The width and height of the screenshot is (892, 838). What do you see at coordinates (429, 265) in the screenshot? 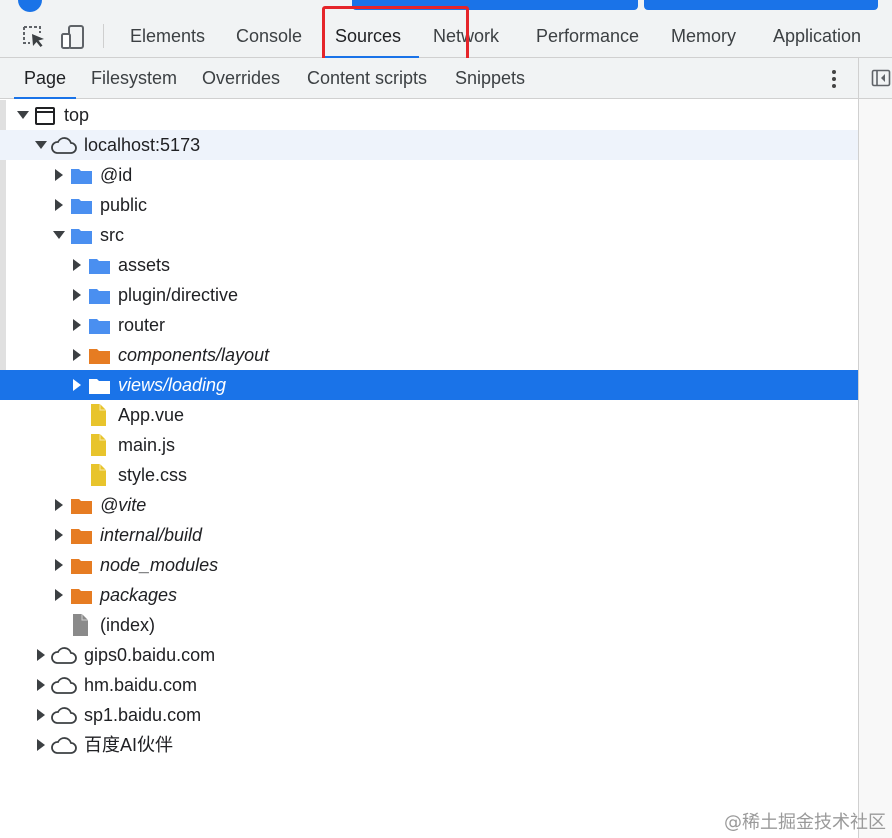
I see `tree-item-assets: assets` at bounding box center [429, 265].